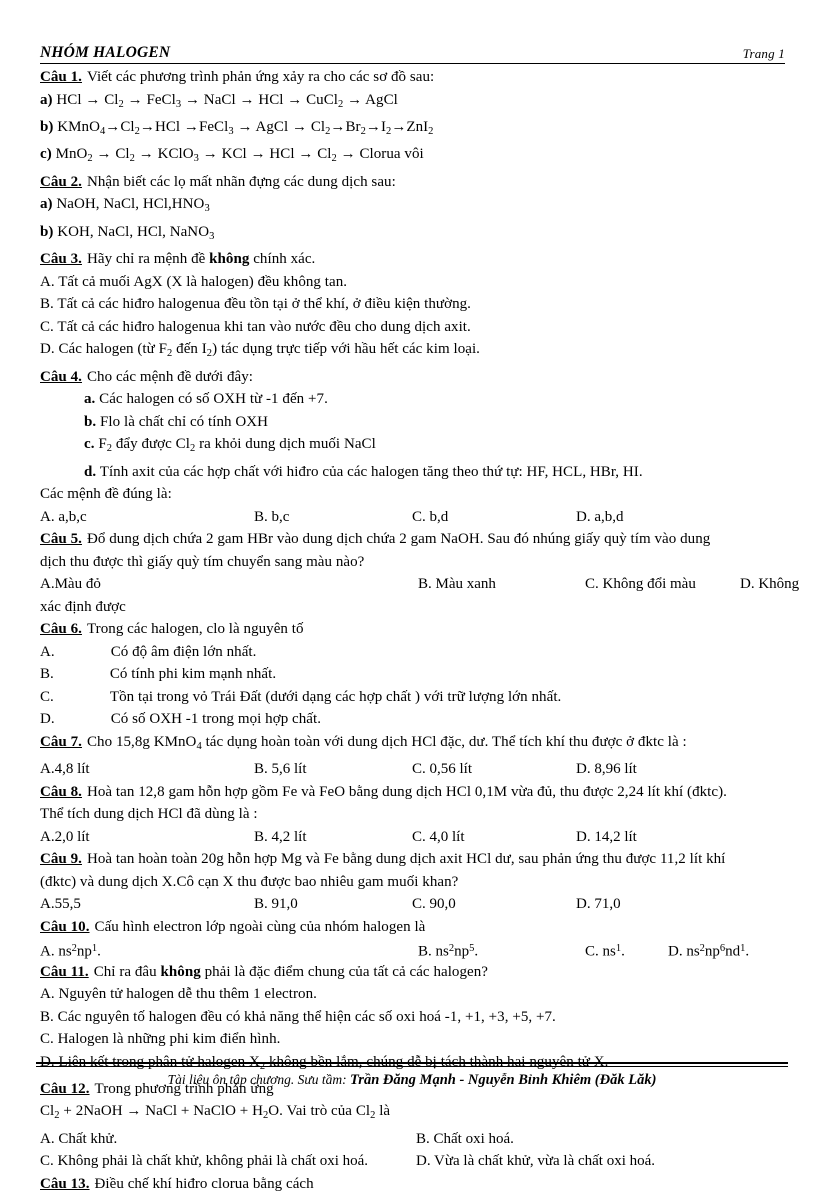 This screenshot has width=816, height=1195. What do you see at coordinates (60, 904) in the screenshot?
I see `option-a: A.55,5` at bounding box center [60, 904].